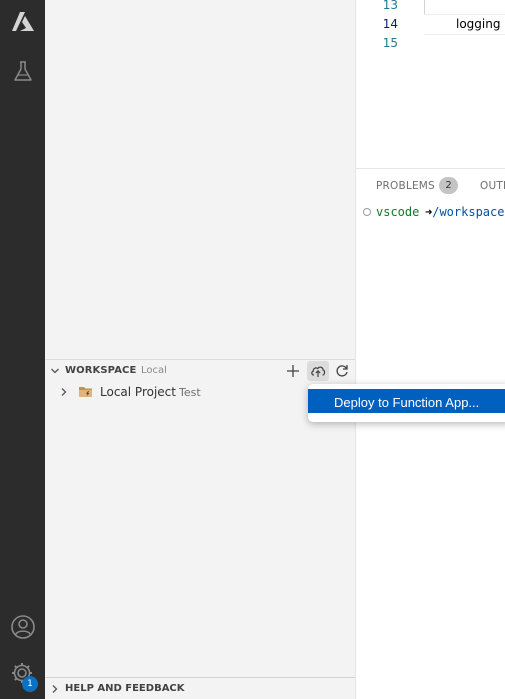 The image size is (505, 699). What do you see at coordinates (101, 370) in the screenshot?
I see `workspace-title: WORKSPACE` at bounding box center [101, 370].